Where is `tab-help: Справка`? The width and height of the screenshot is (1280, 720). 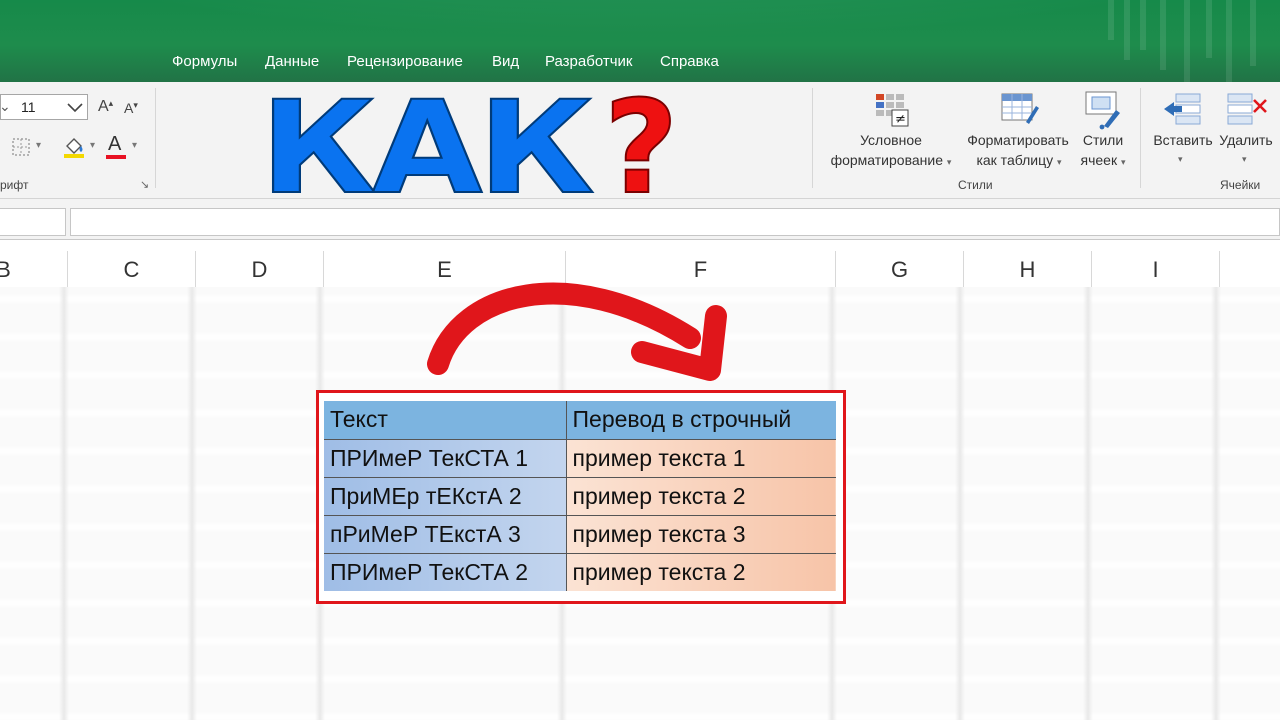 tab-help: Справка is located at coordinates (689, 62).